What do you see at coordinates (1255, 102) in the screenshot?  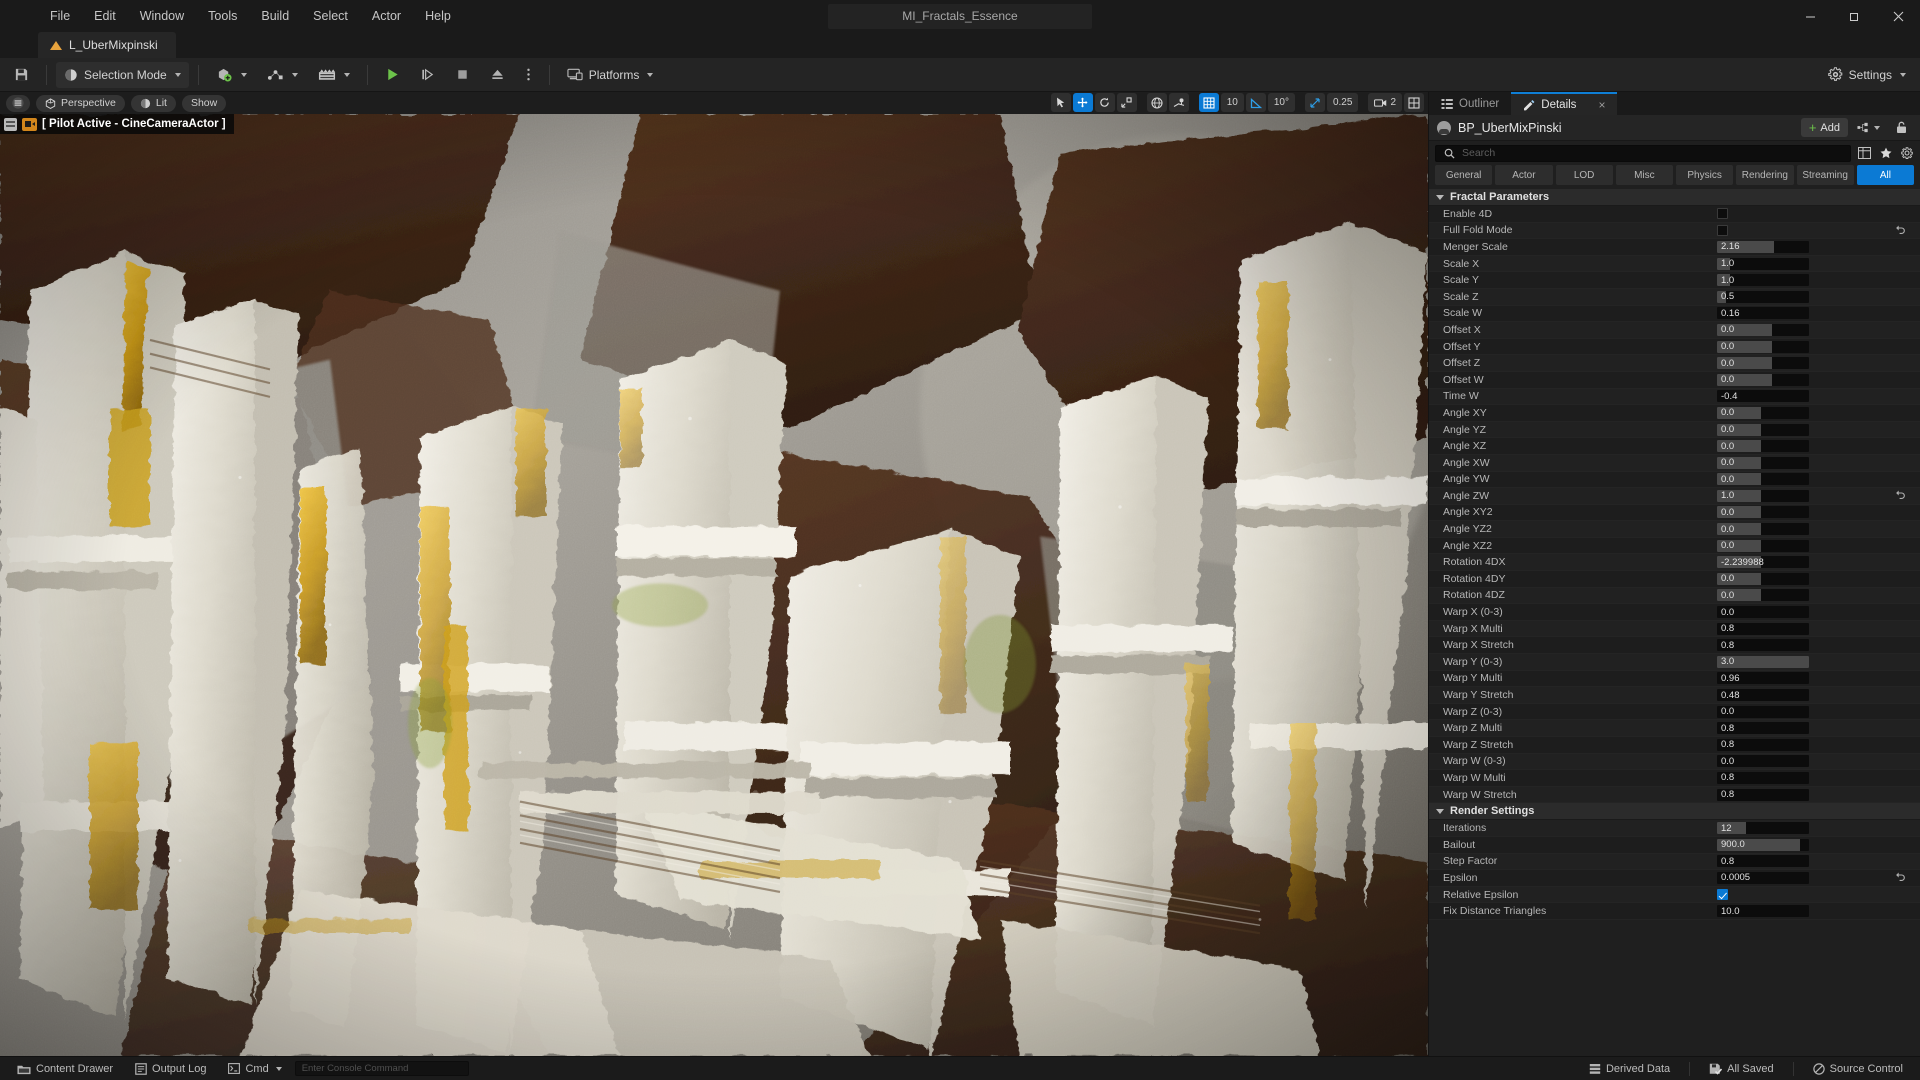 I see `angle-snap-toggle` at bounding box center [1255, 102].